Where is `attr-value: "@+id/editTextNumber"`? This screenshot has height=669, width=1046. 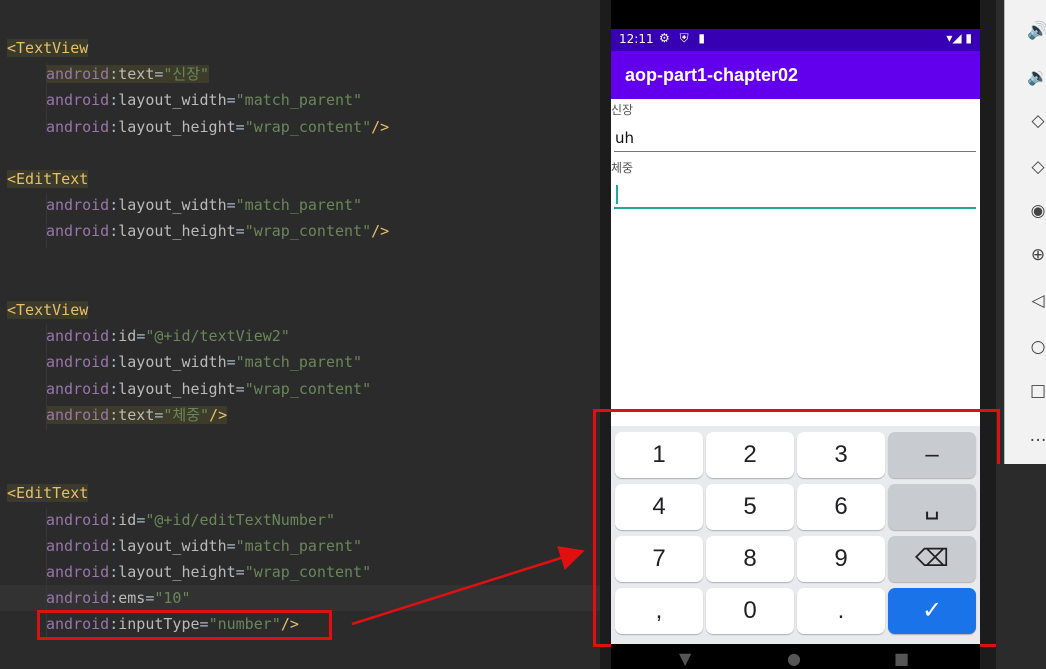
attr-value: "@+id/editTextNumber" is located at coordinates (240, 519).